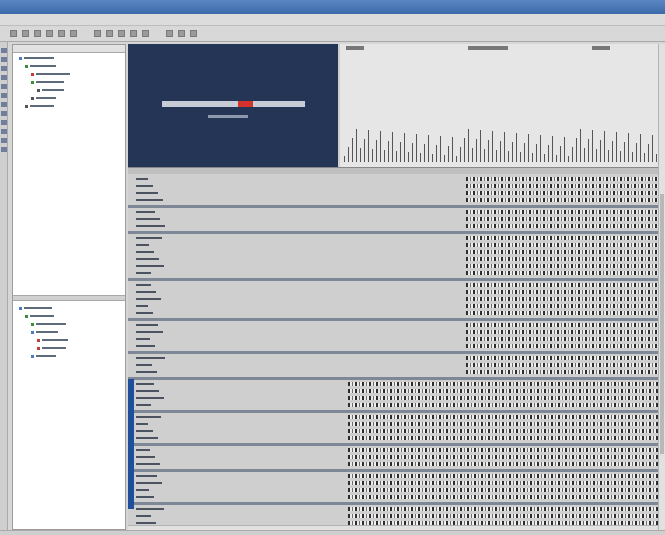 This screenshot has width=665, height=535. What do you see at coordinates (13, 33) in the screenshot?
I see `new-icon` at bounding box center [13, 33].